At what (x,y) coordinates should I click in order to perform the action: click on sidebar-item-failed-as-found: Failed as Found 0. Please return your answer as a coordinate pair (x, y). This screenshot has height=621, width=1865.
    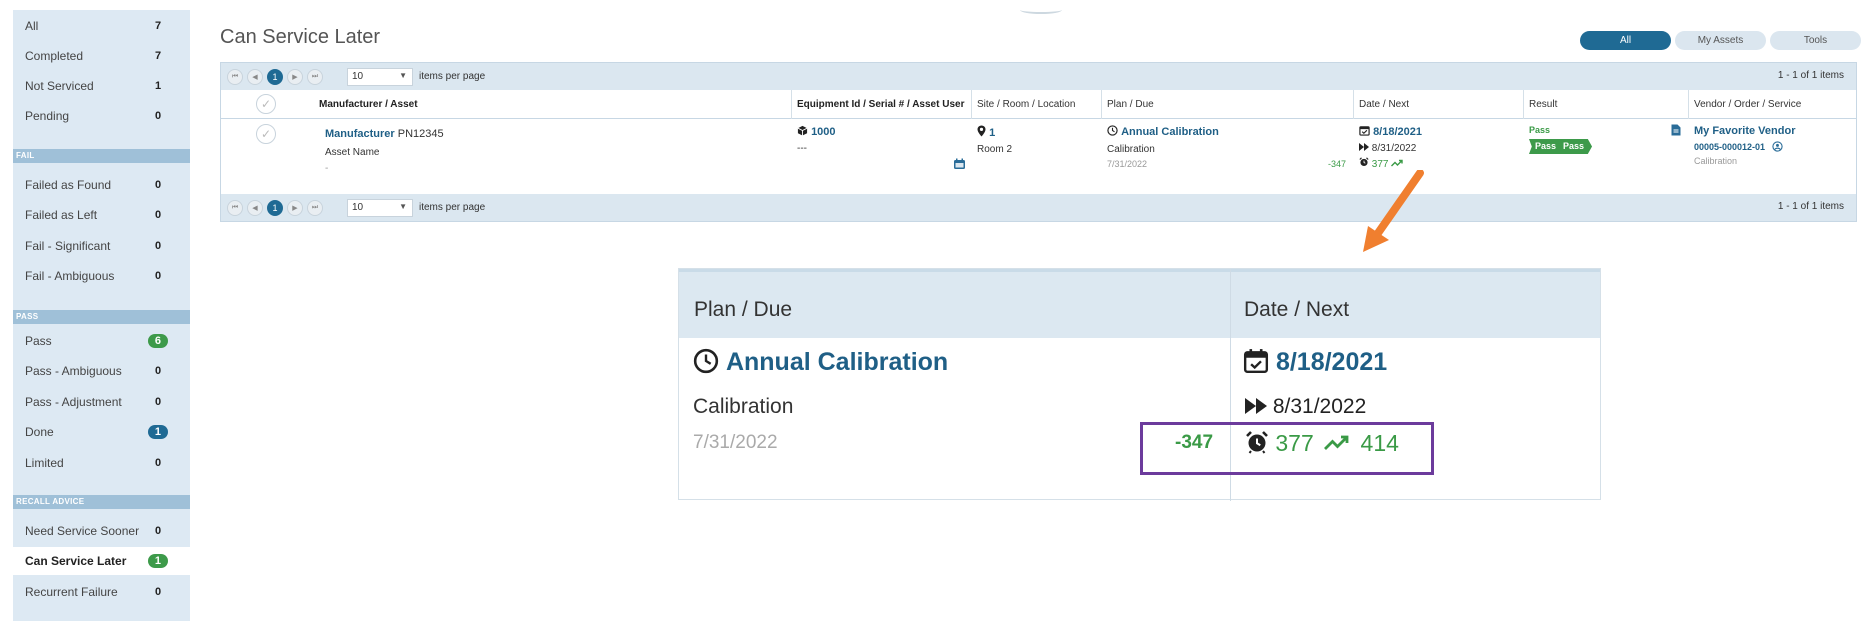
    Looking at the image, I should click on (101, 185).